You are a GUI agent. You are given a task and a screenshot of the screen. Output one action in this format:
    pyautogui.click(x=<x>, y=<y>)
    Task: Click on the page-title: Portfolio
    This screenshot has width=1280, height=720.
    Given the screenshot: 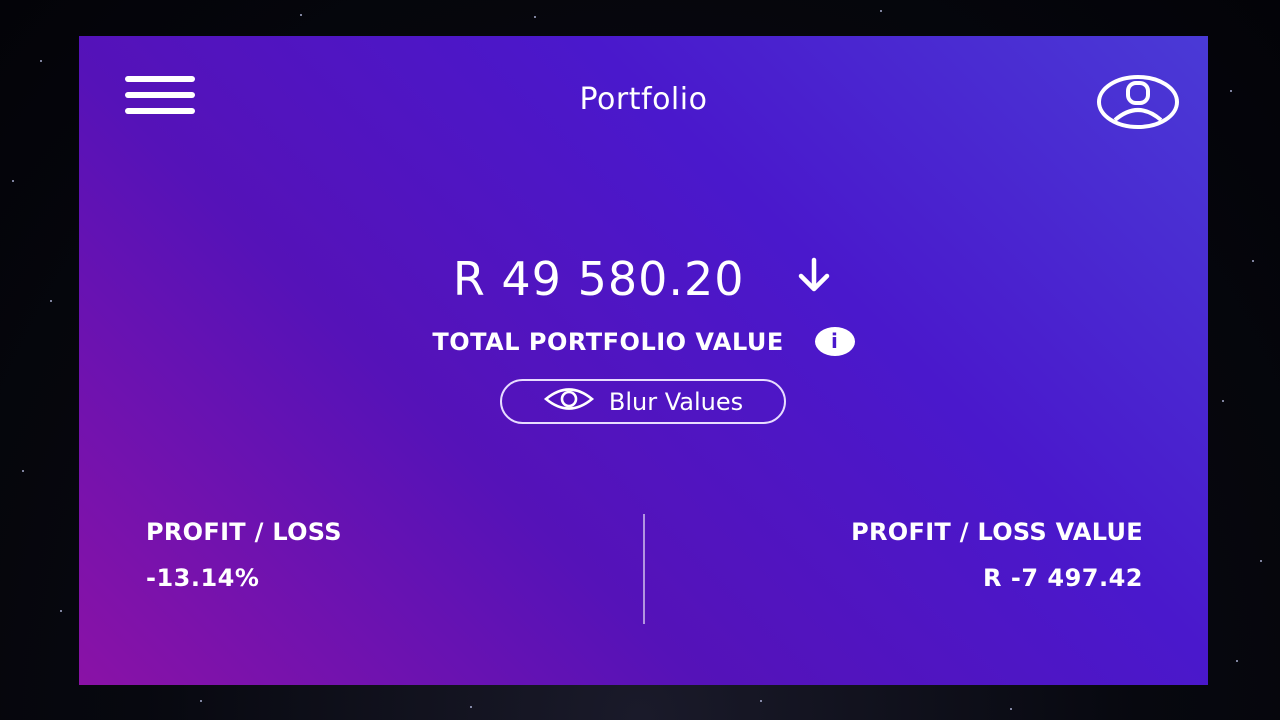 What is the action you would take?
    pyautogui.click(x=643, y=99)
    